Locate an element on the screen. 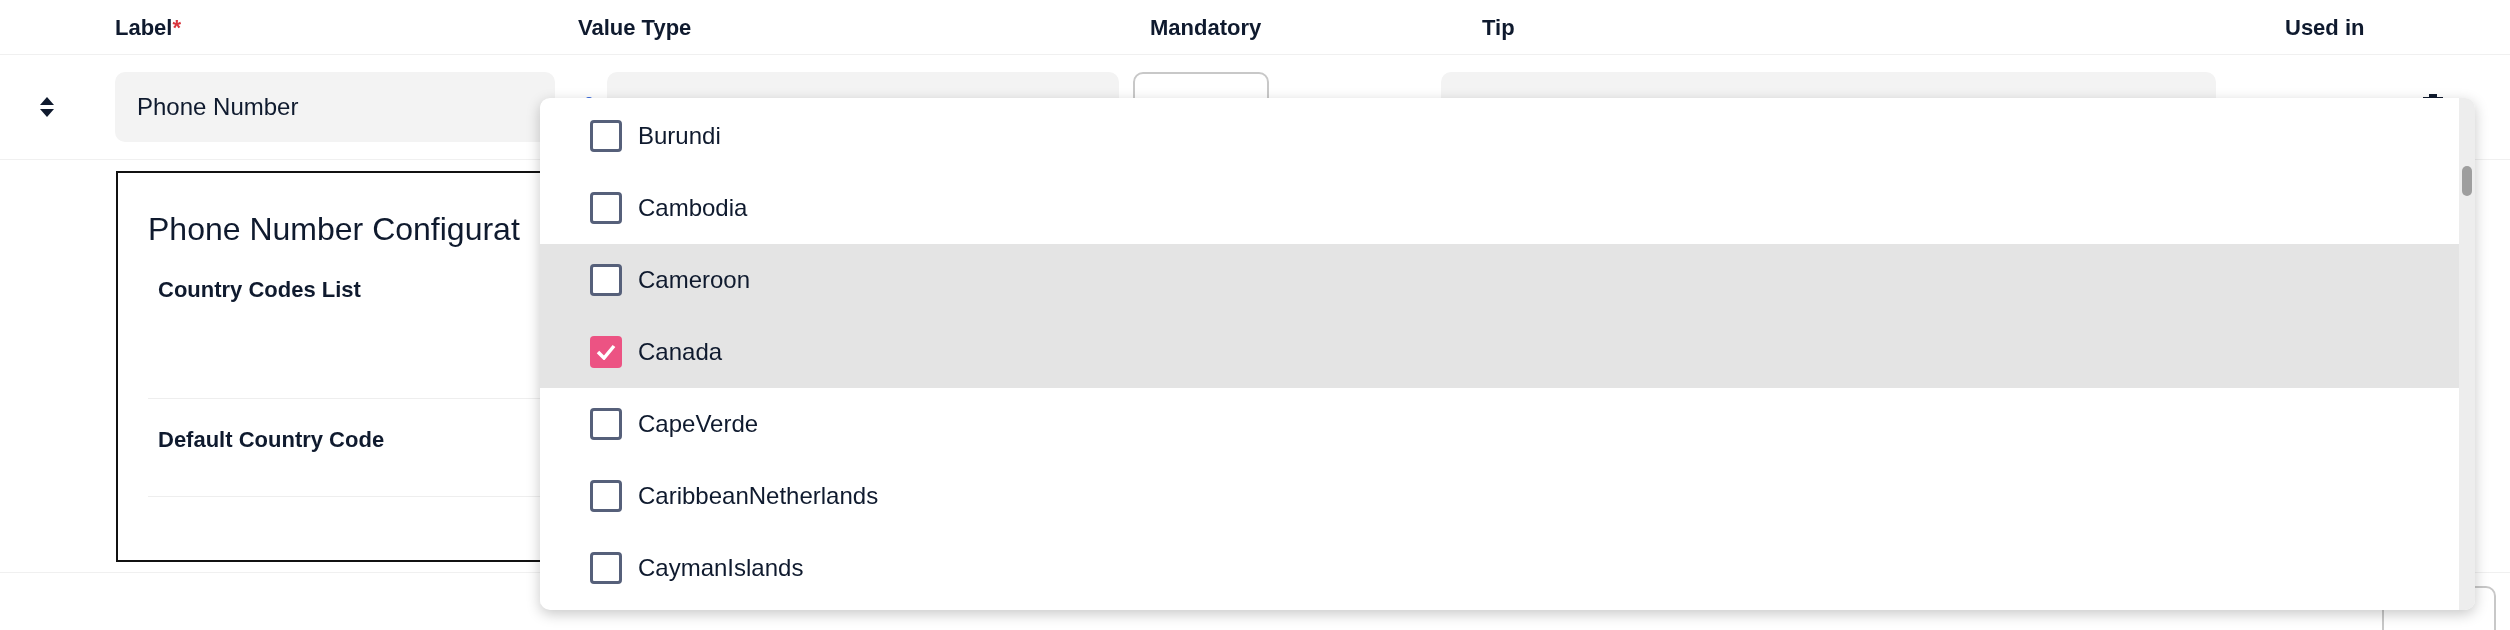  section-label: Country Codes List is located at coordinates (259, 289).